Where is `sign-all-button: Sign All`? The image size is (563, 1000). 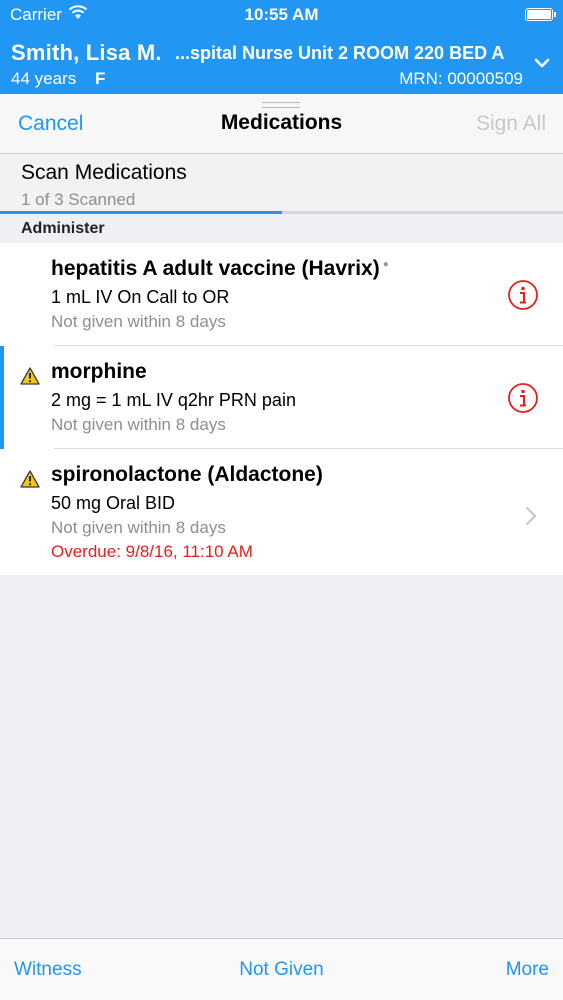 sign-all-button: Sign All is located at coordinates (511, 124).